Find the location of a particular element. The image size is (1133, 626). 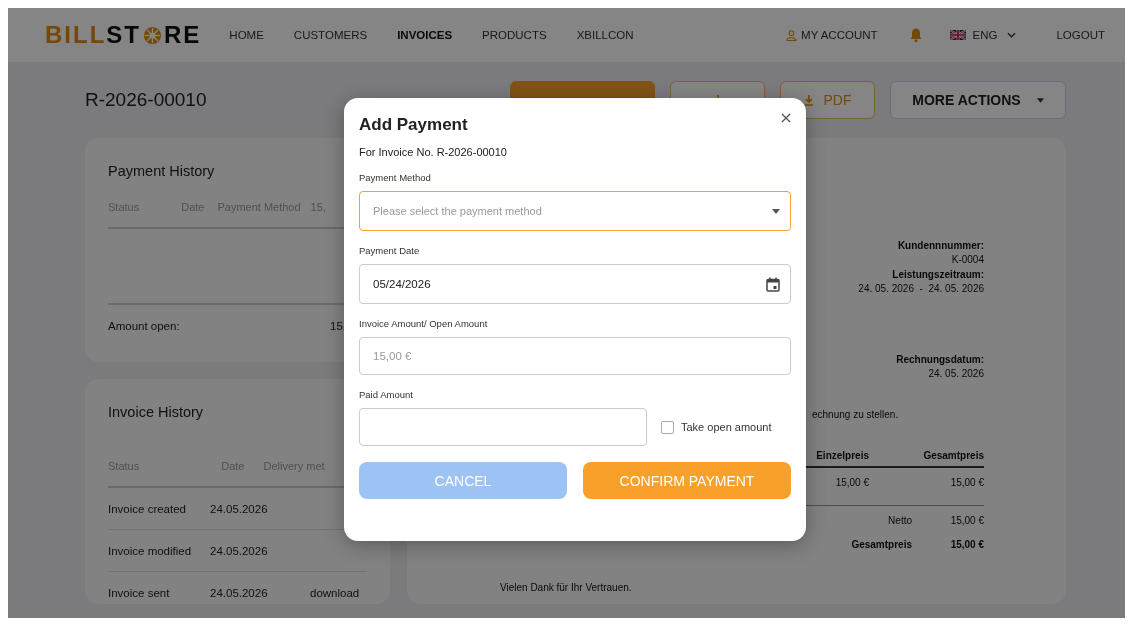

document-label: Leistungszeitraum: is located at coordinates (938, 274).